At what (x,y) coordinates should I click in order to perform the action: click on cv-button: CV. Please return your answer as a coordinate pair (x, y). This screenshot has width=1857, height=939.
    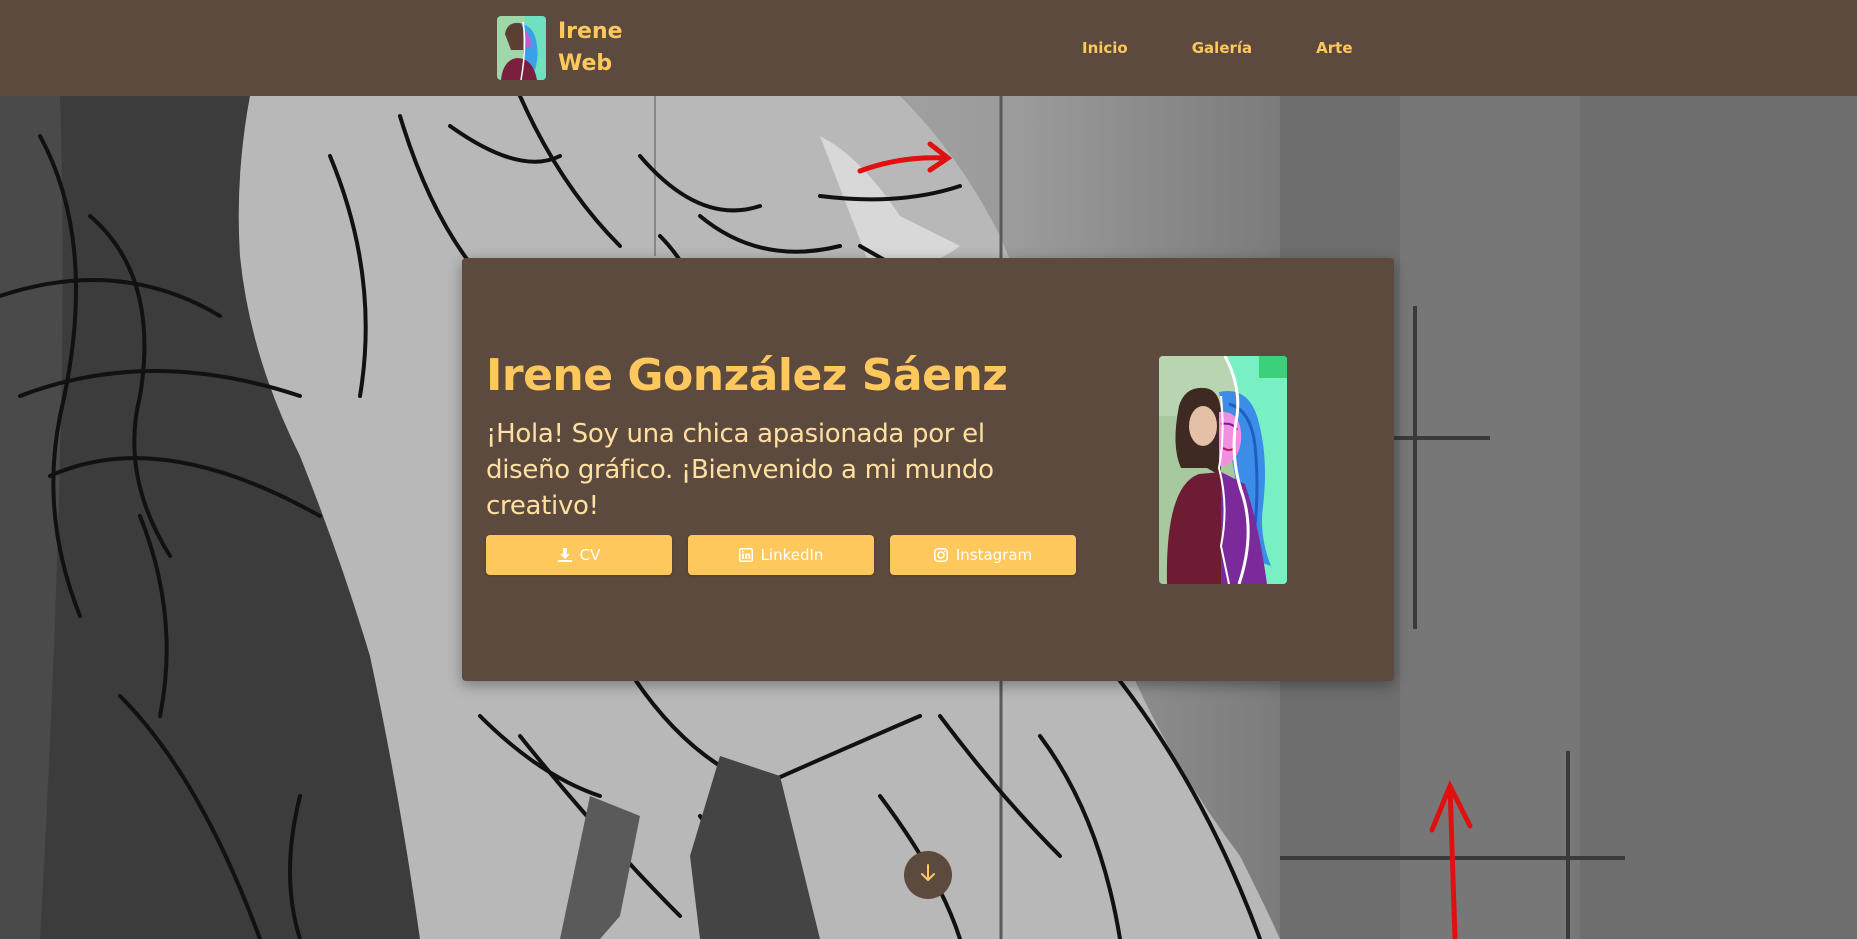
    Looking at the image, I should click on (579, 555).